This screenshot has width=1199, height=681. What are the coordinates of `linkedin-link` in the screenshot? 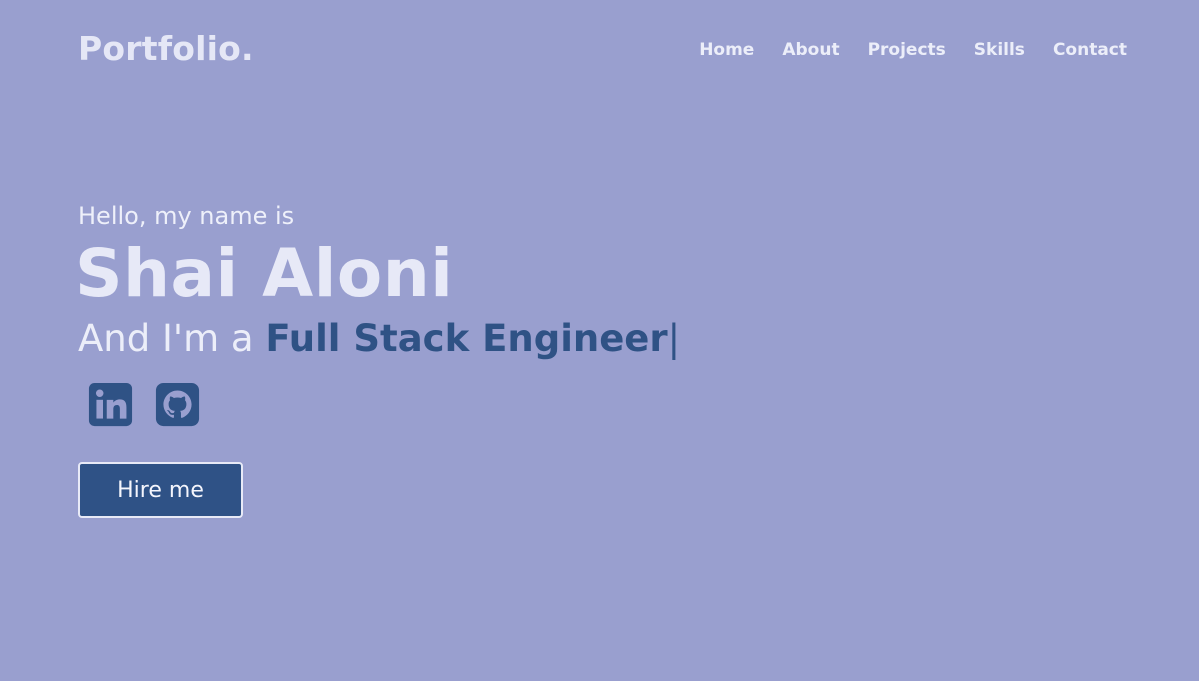 It's located at (110, 404).